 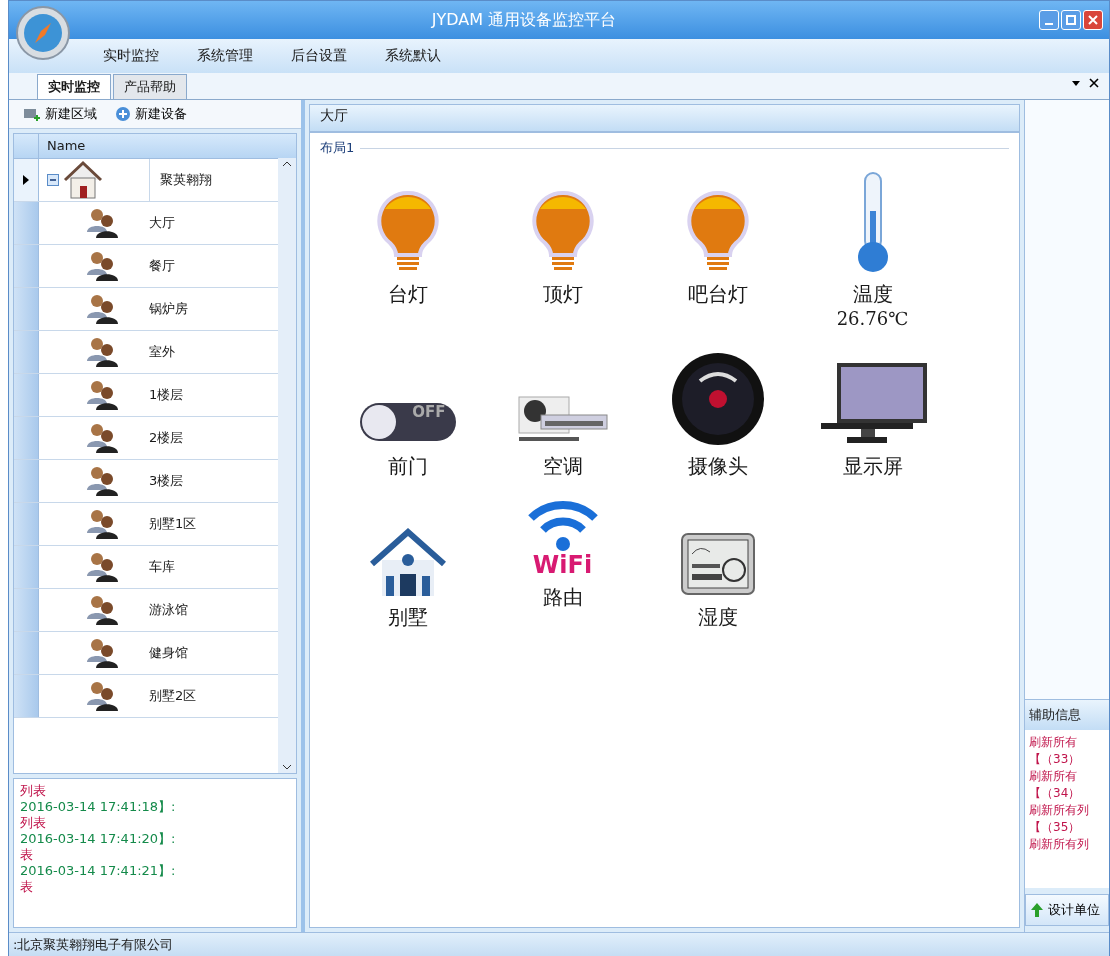 I want to click on device-label: 前门, so click(x=407, y=466).